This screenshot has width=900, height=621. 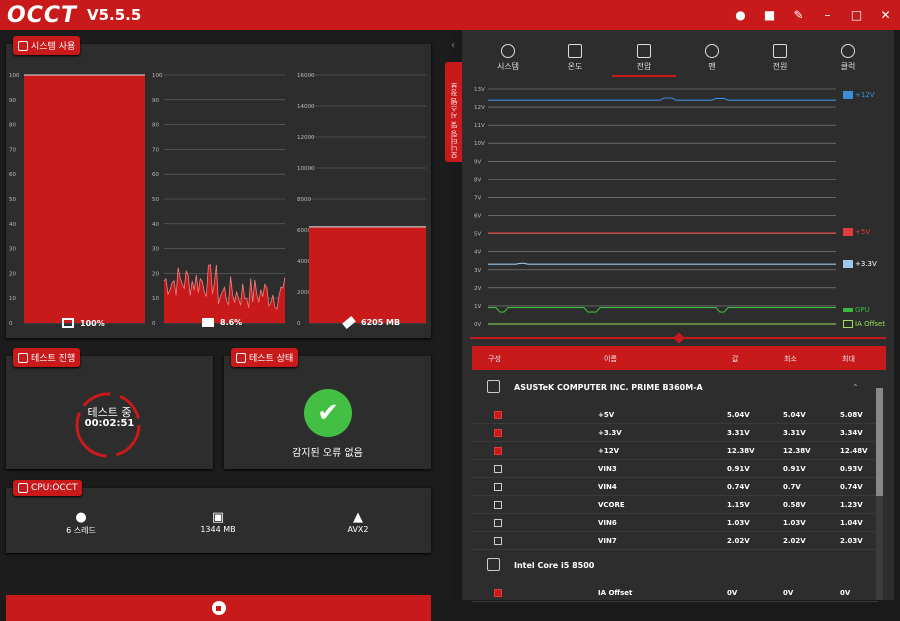 I want to click on fan-icon, so click(x=712, y=51).